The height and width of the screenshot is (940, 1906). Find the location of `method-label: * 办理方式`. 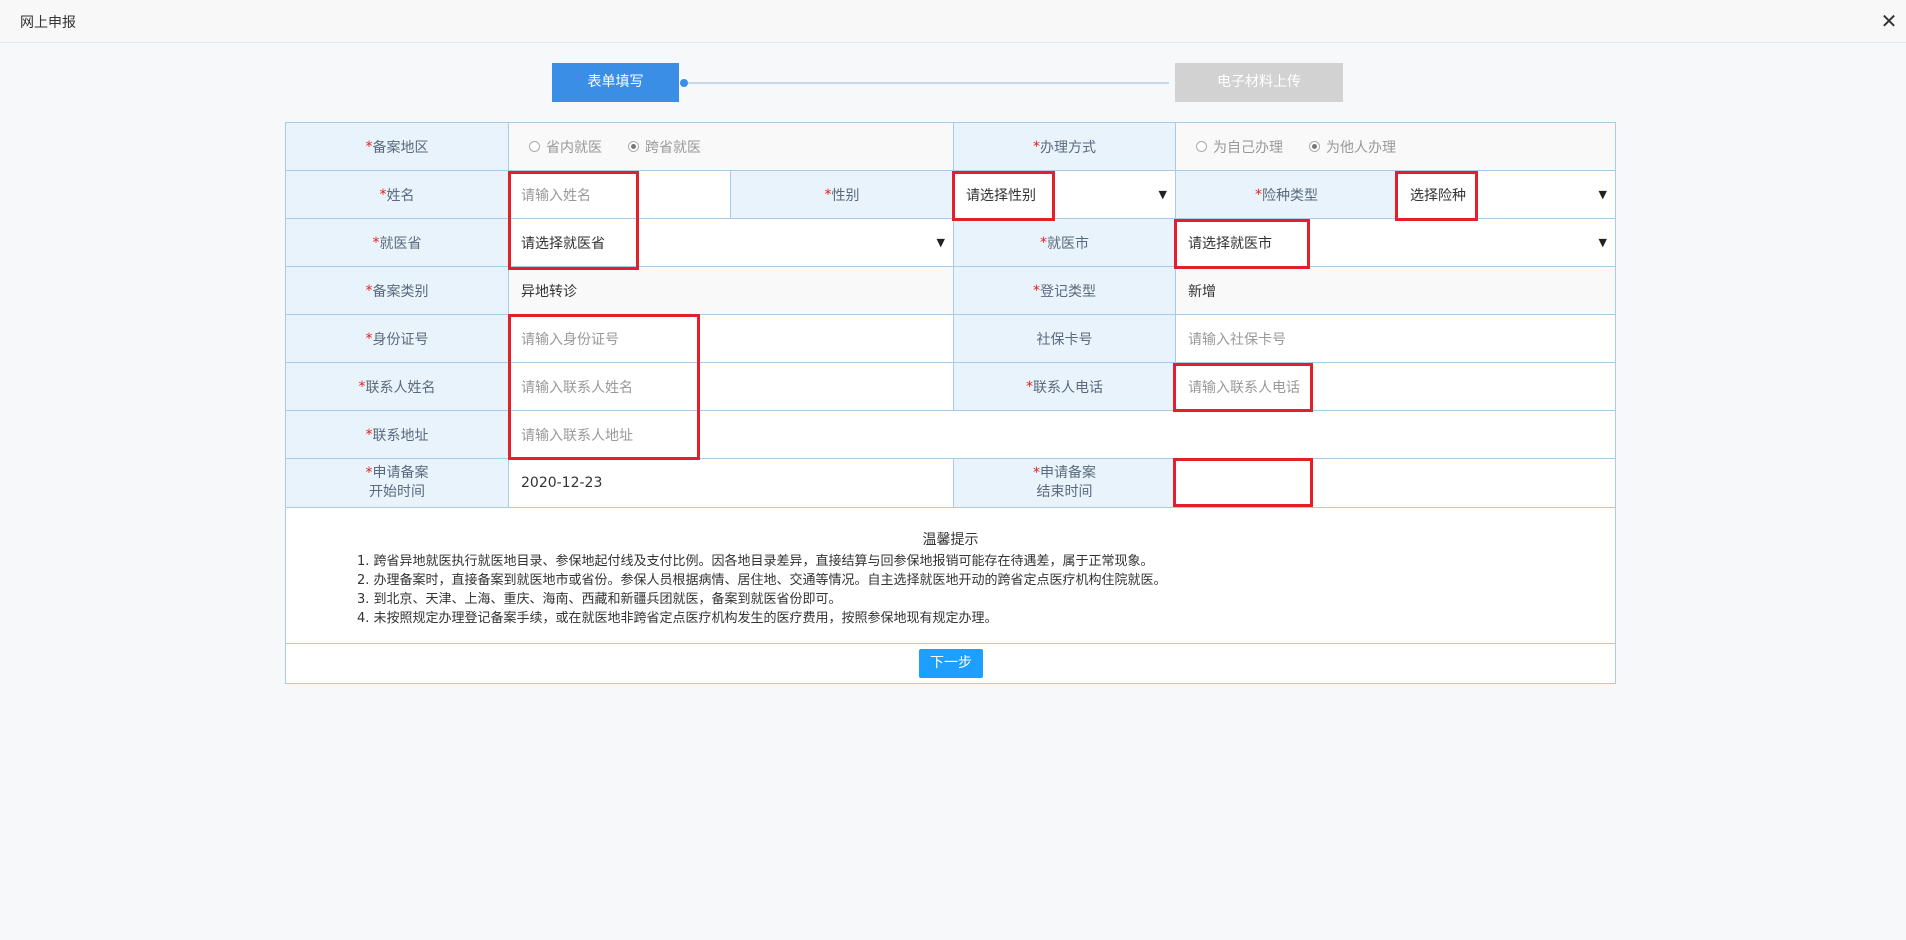

method-label: * 办理方式 is located at coordinates (1065, 147).